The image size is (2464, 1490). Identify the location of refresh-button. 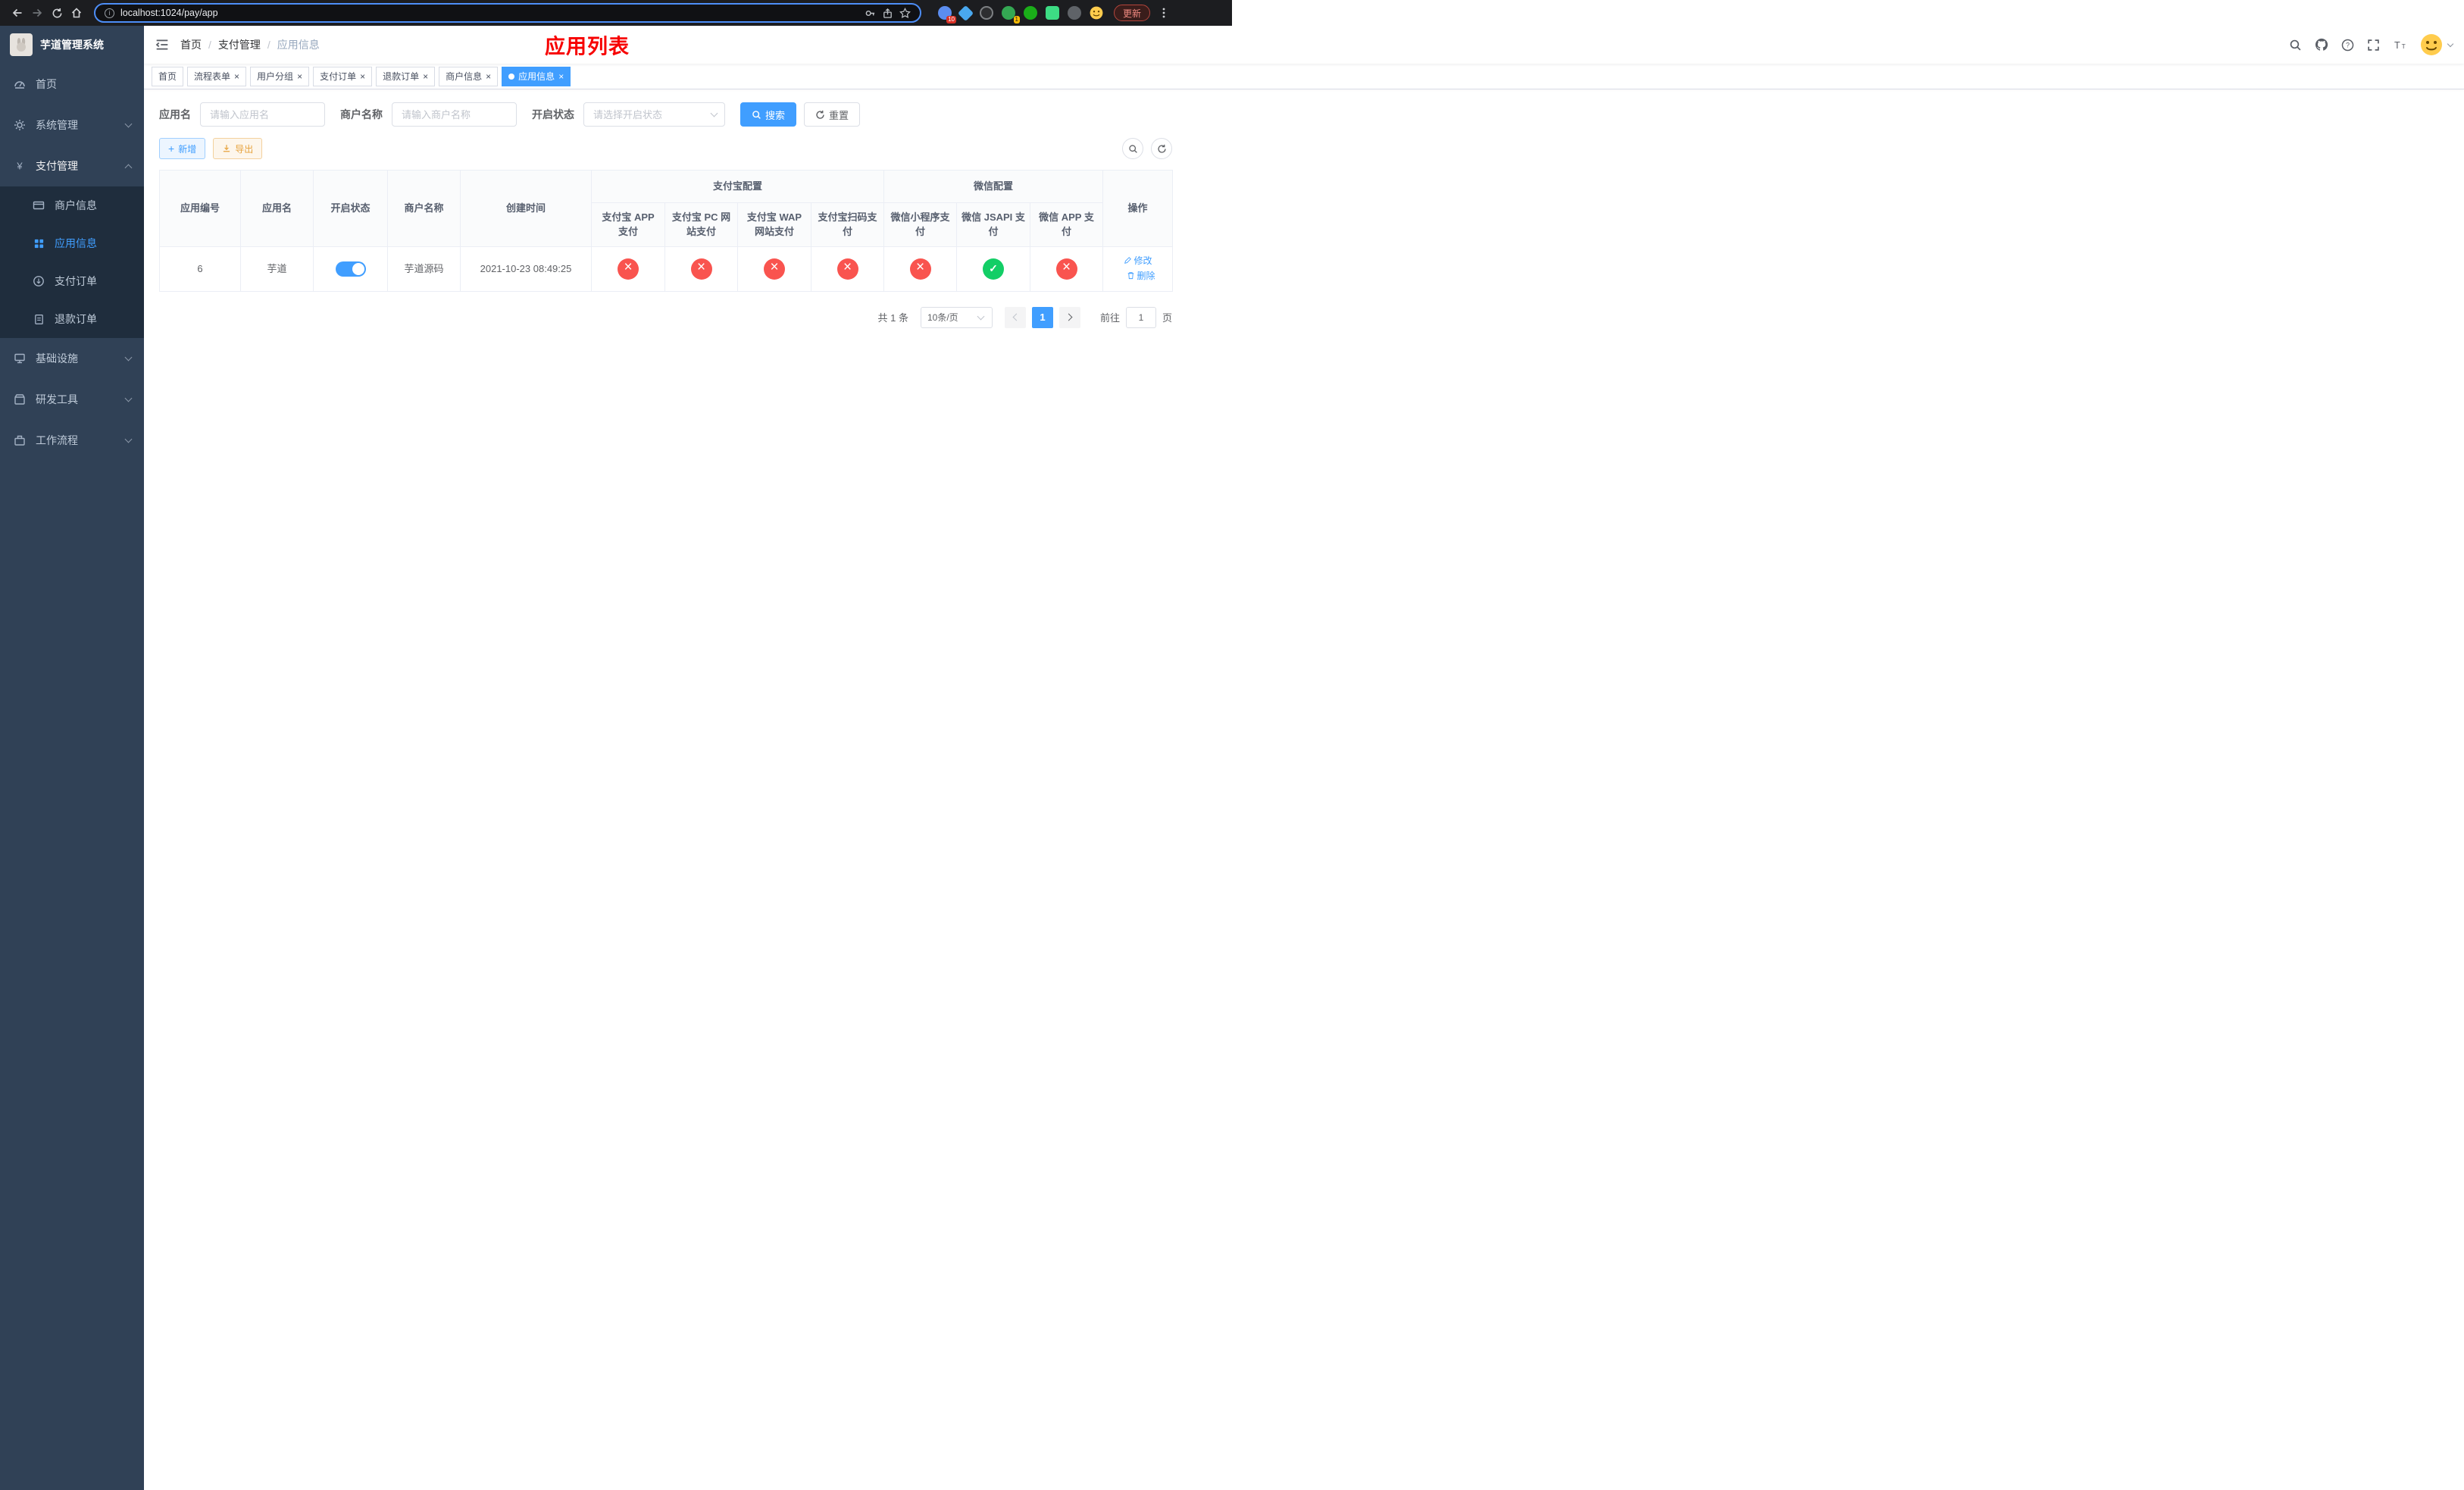
(57, 13).